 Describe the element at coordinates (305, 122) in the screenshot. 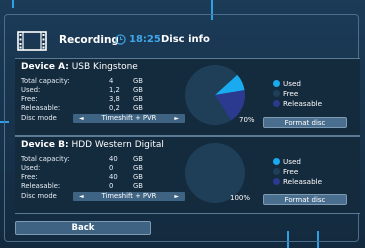

I see `device-a-format-button: Format disc` at that location.